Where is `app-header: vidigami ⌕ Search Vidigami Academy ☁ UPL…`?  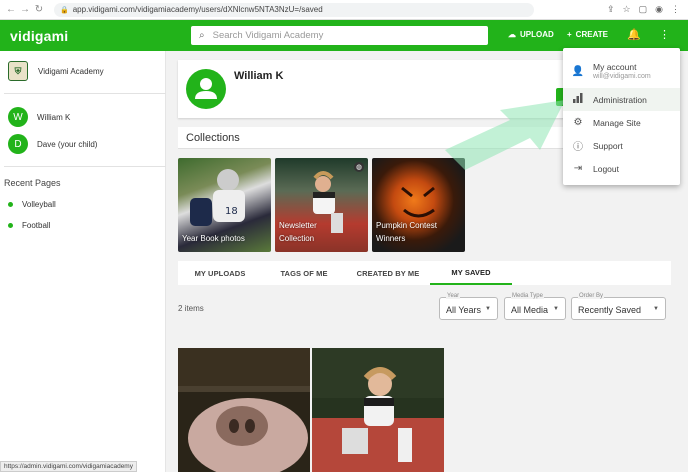 app-header: vidigami ⌕ Search Vidigami Academy ☁ UPL… is located at coordinates (344, 35).